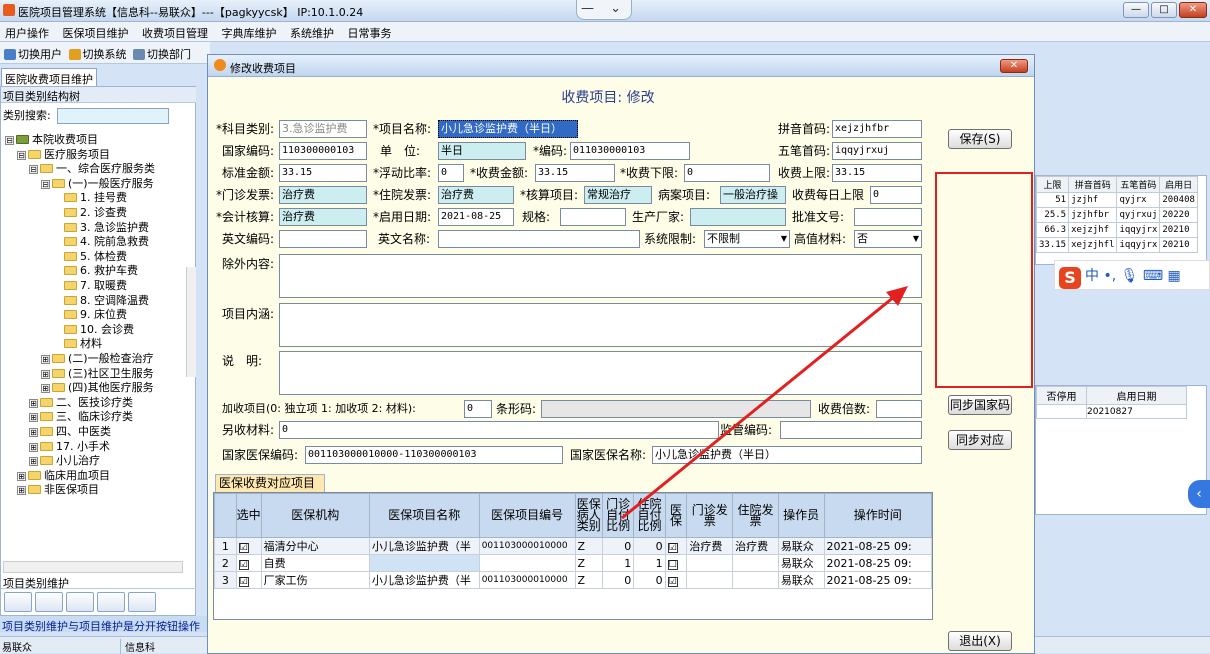 The image size is (1210, 654). What do you see at coordinates (70, 432) in the screenshot?
I see `tree-node: ⊞ 四、中医类` at bounding box center [70, 432].